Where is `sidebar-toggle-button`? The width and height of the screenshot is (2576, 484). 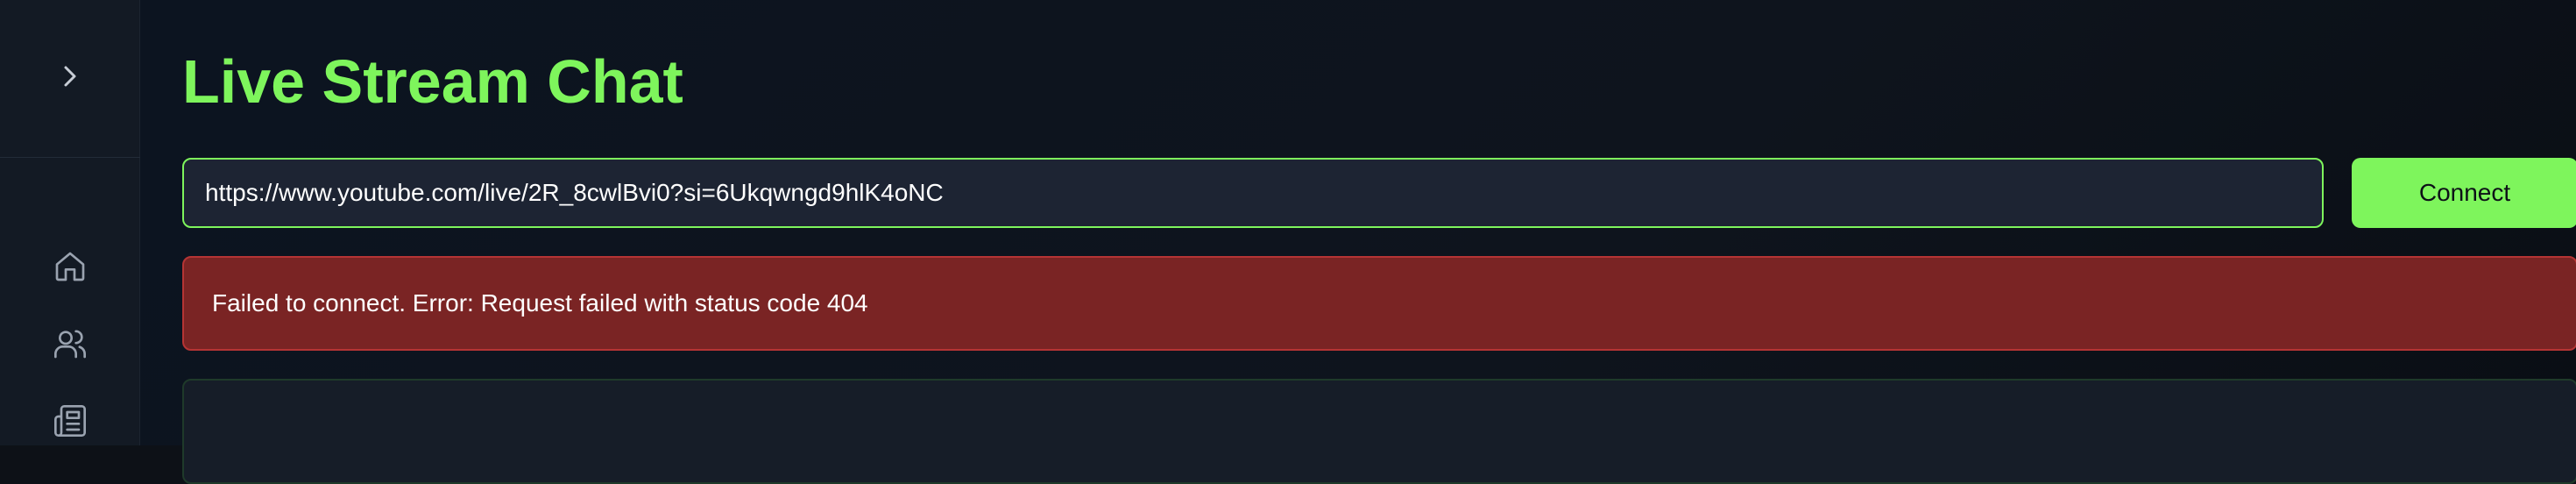
sidebar-toggle-button is located at coordinates (70, 79).